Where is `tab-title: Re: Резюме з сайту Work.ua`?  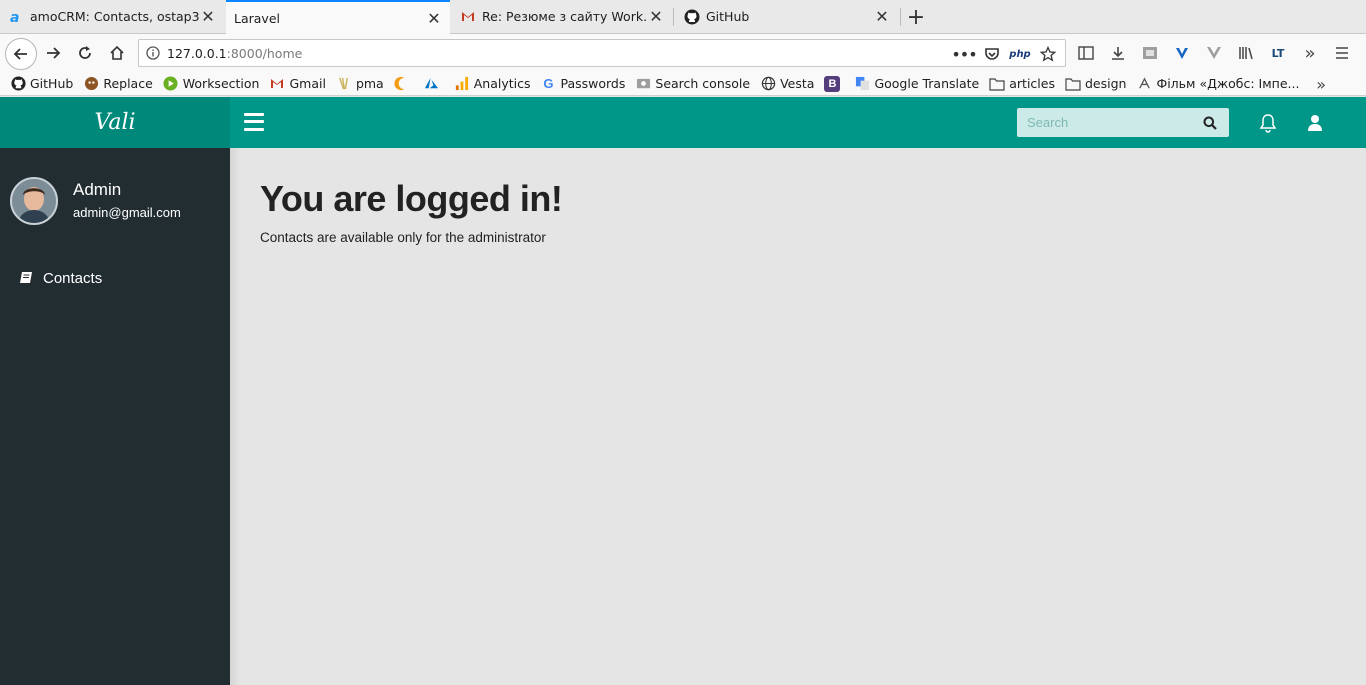
tab-title: Re: Резюме з сайту Work.ua is located at coordinates (565, 16).